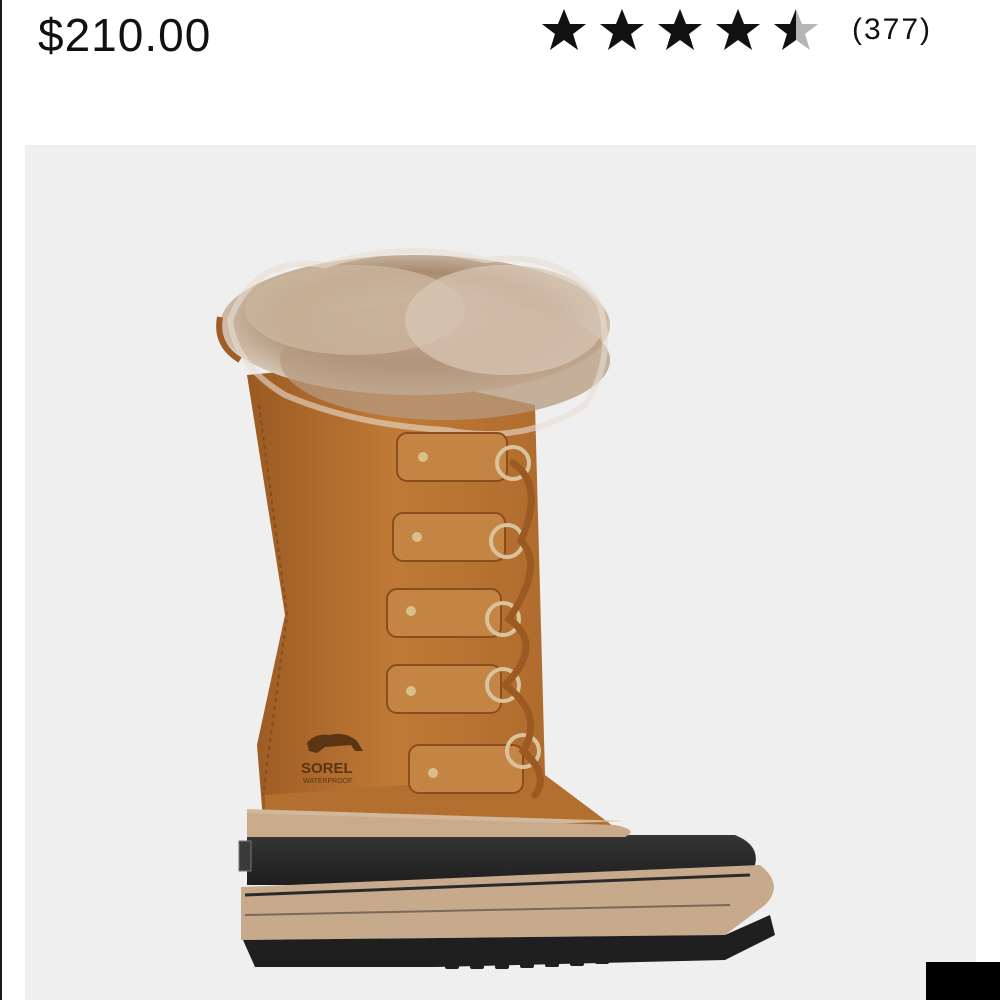 The width and height of the screenshot is (1000, 1000). What do you see at coordinates (327, 768) in the screenshot?
I see `svg-text: SOREL` at bounding box center [327, 768].